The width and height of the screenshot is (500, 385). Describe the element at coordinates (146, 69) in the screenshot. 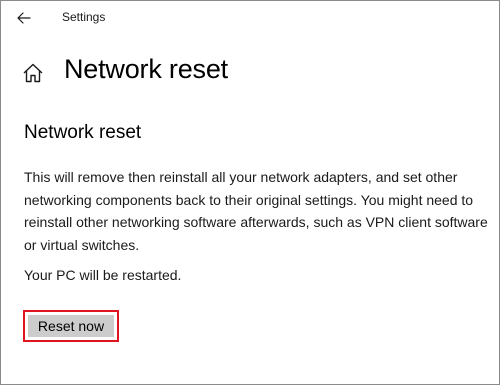

I see `page-title: Network reset` at that location.